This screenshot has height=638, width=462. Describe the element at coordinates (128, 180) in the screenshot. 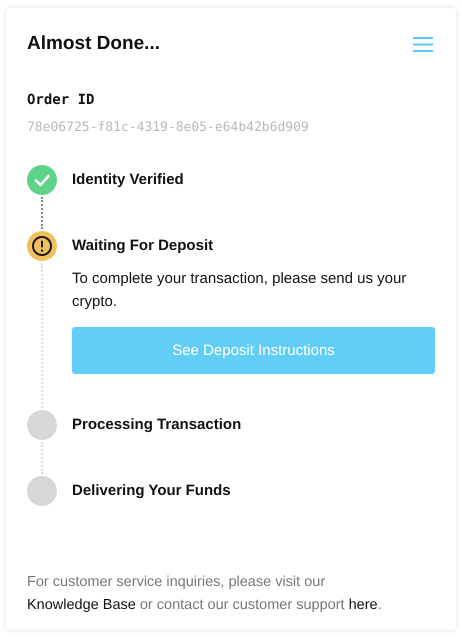

I see `step-title: Identity Verified` at that location.